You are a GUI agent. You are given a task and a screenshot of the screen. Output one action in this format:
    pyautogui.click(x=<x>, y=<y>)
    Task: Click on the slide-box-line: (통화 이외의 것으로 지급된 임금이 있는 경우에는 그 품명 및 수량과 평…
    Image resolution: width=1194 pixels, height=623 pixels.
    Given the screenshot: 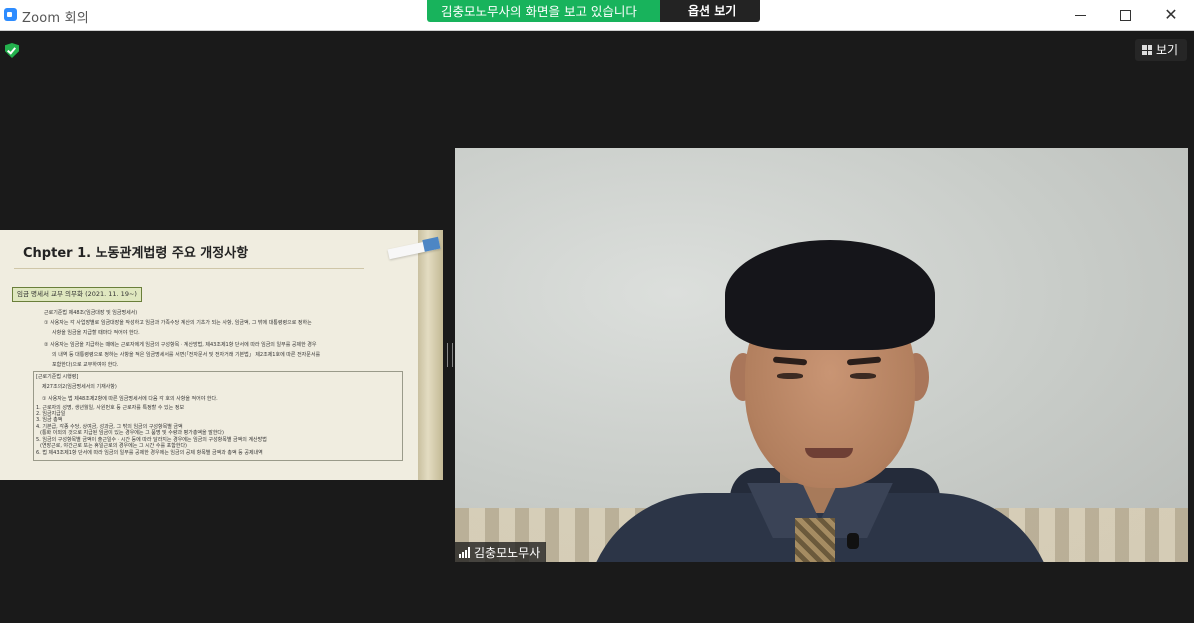 What is the action you would take?
    pyautogui.click(x=132, y=433)
    